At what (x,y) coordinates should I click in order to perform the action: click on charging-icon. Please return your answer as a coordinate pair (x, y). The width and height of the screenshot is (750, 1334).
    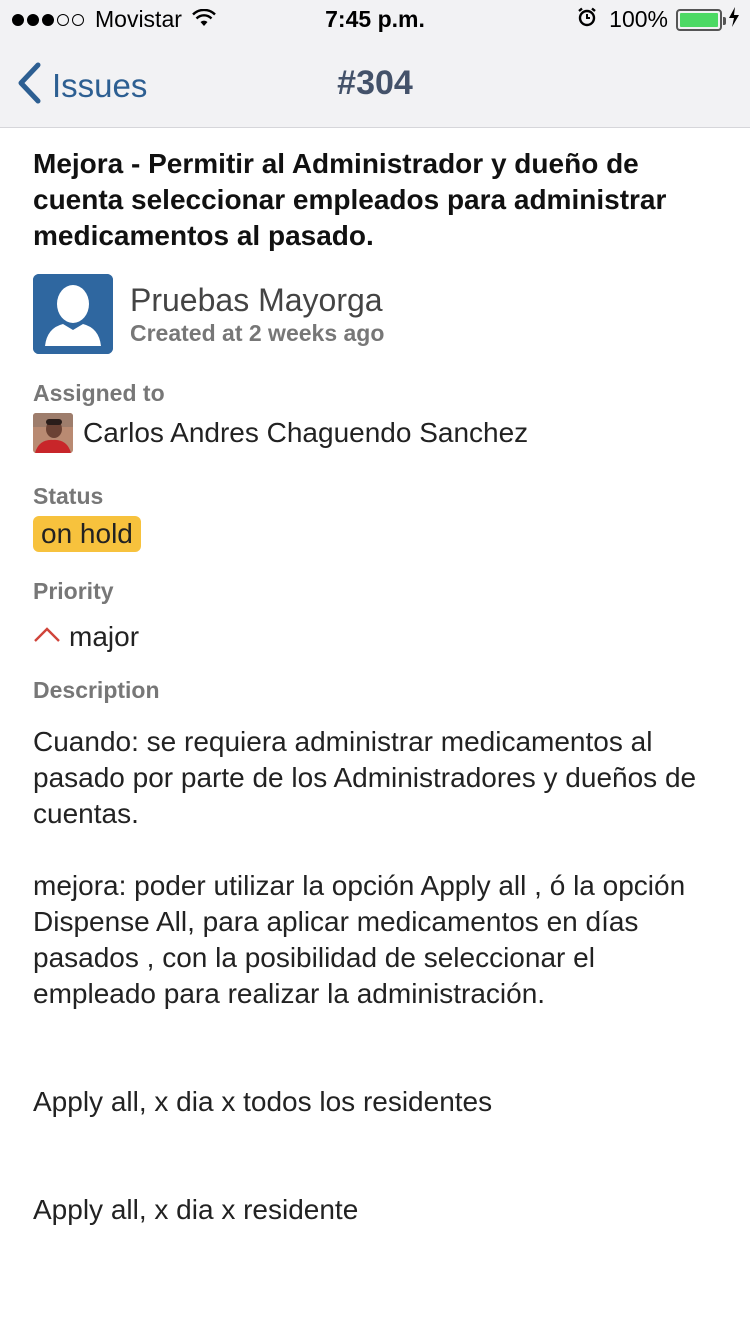
    Looking at the image, I should click on (734, 19).